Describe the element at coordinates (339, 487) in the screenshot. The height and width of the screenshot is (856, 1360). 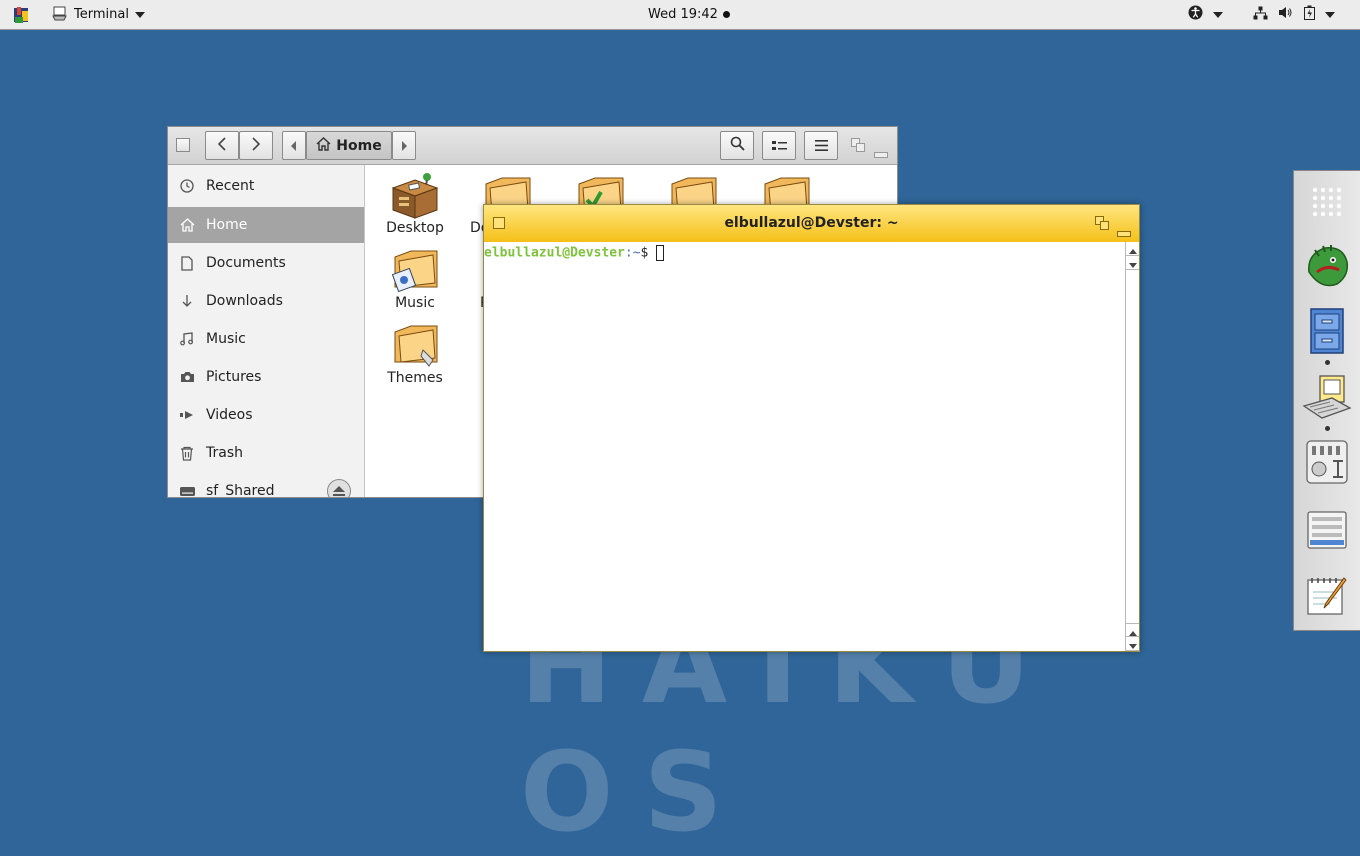
I see `eject-icon` at that location.